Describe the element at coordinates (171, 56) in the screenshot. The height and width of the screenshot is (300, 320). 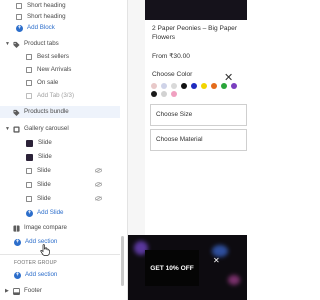
I see `product-price: From ₹30.00` at that location.